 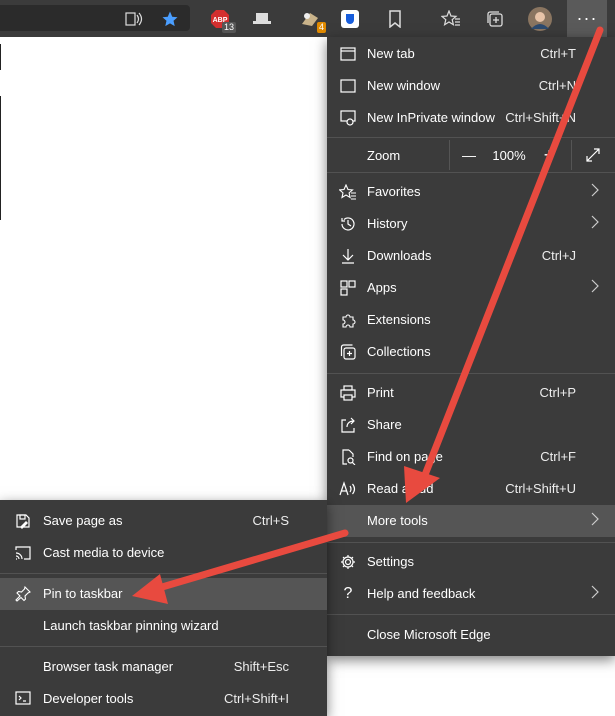 What do you see at coordinates (348, 593) in the screenshot?
I see `question-icon: ?` at bounding box center [348, 593].